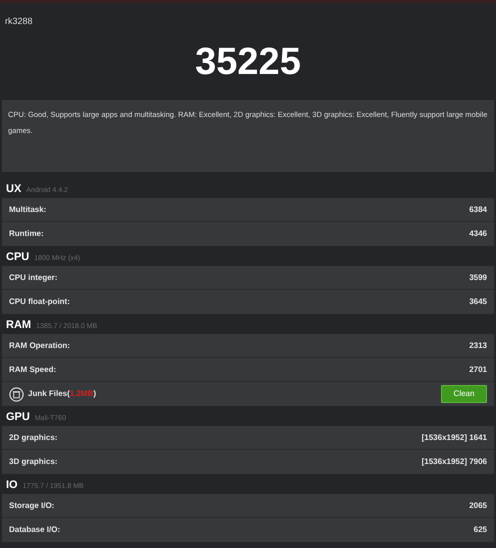 The width and height of the screenshot is (496, 548). Describe the element at coordinates (39, 302) in the screenshot. I see `stat-label: CPU float-point:` at that location.